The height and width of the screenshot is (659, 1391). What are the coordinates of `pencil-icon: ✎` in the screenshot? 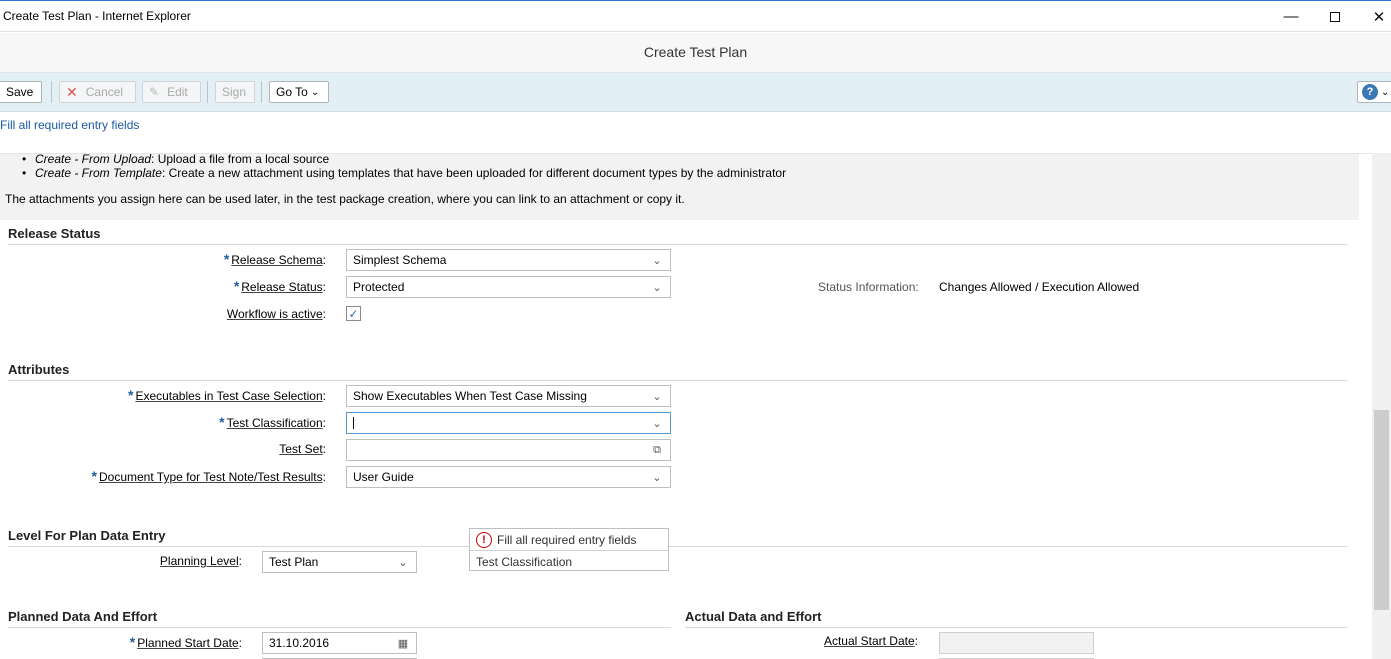 It's located at (154, 92).